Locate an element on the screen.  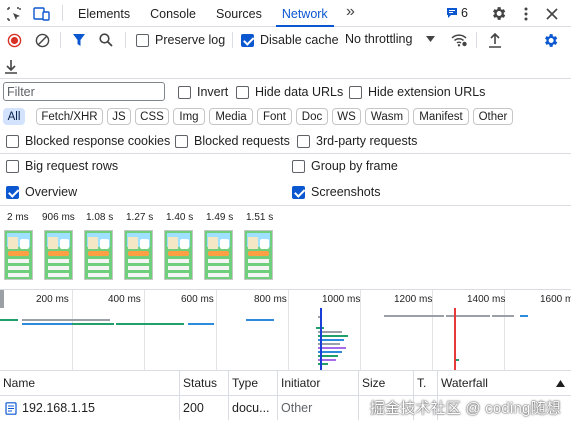
column-header-label: Status is located at coordinates (200, 383).